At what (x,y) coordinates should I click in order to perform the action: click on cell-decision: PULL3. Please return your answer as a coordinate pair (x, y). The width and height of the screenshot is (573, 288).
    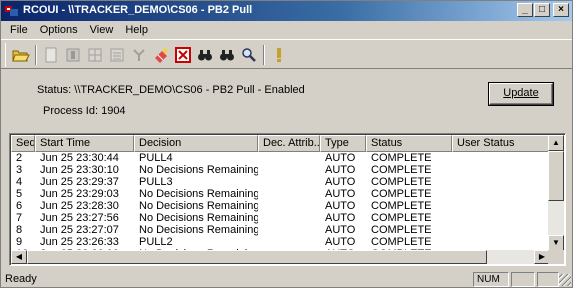
    Looking at the image, I should click on (156, 182).